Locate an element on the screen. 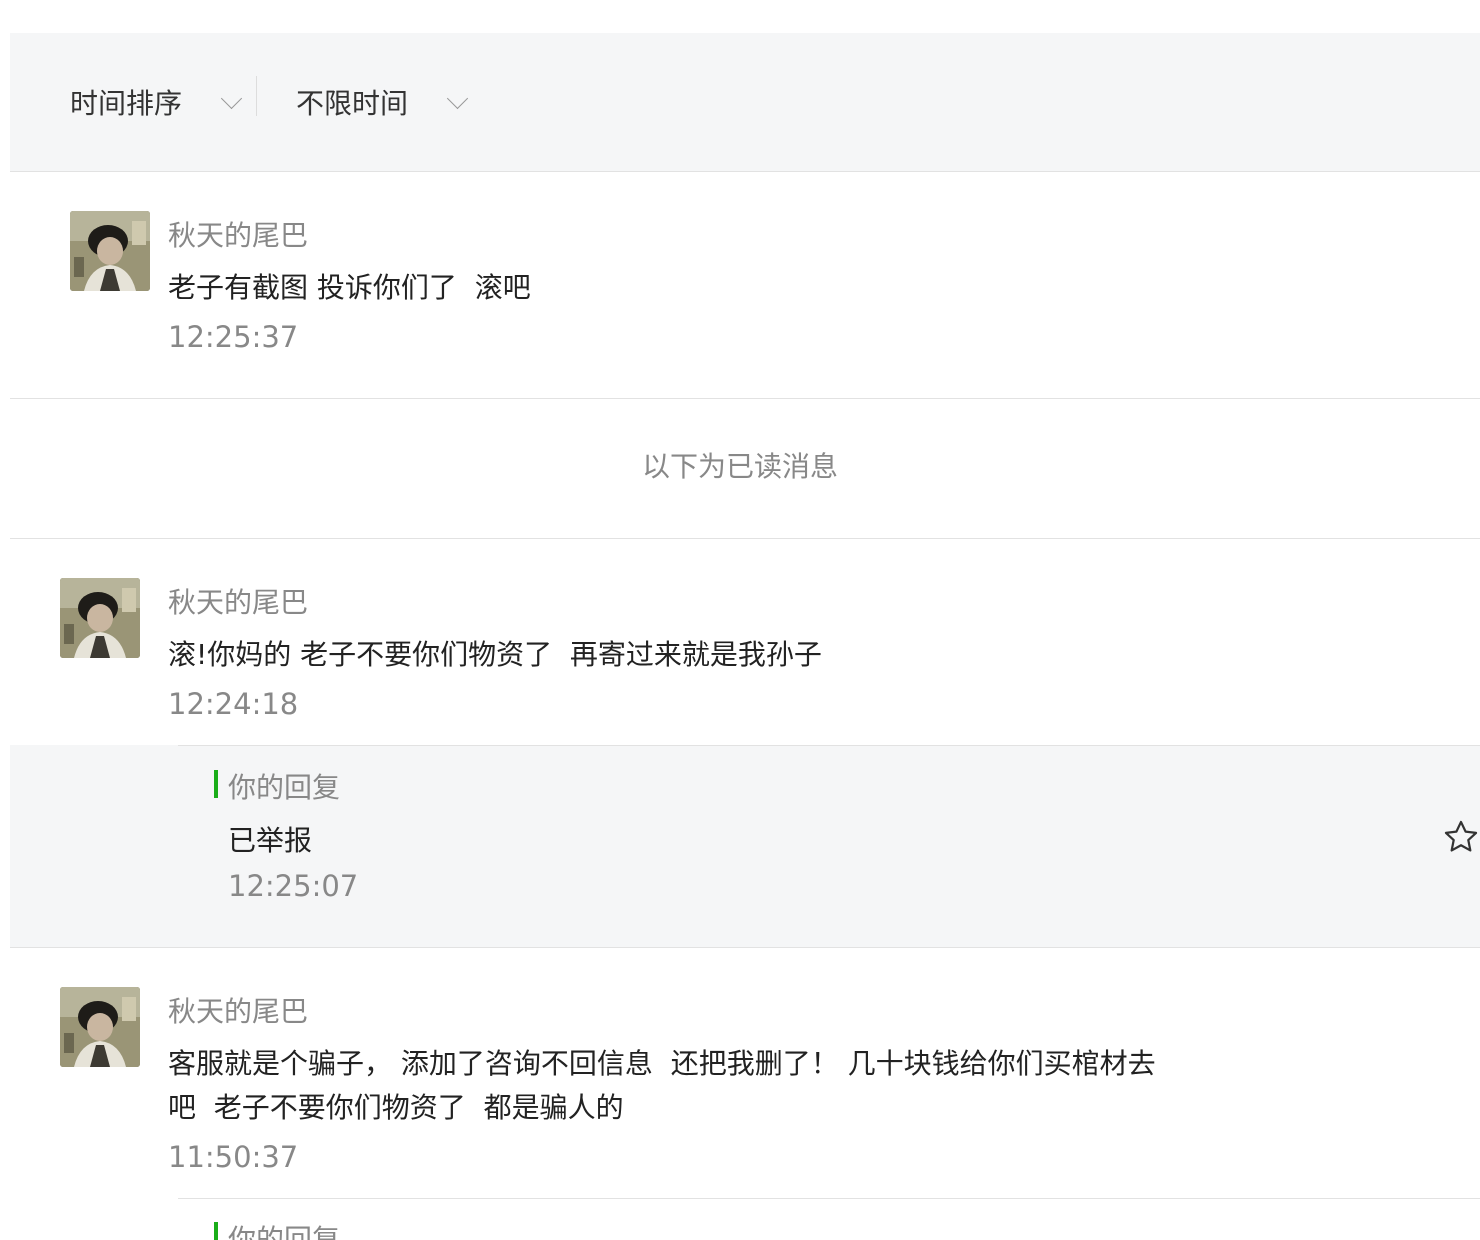  star-outline-icon is located at coordinates (1461, 839).